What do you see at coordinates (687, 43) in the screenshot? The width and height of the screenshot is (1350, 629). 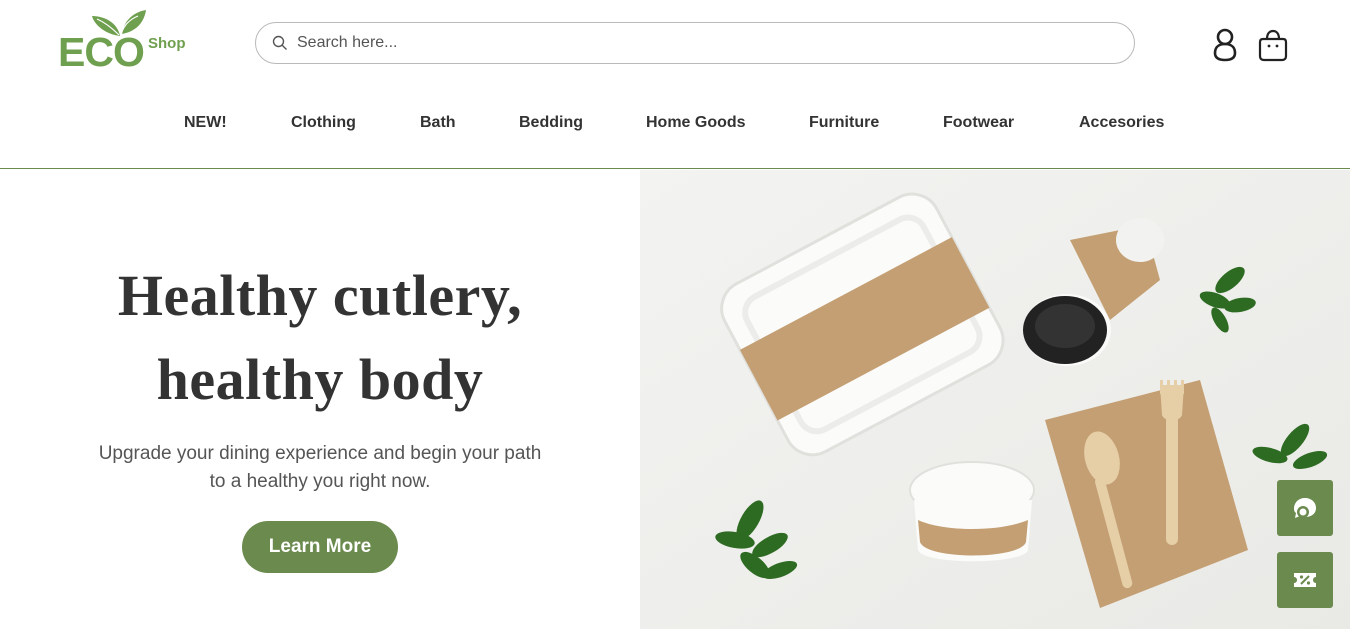 I see `search-input` at bounding box center [687, 43].